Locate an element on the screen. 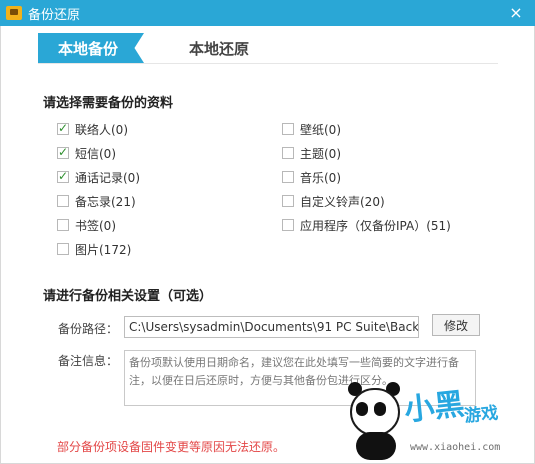 This screenshot has height=464, width=535. checkbox-bookmarks: 书签(0) is located at coordinates (86, 225).